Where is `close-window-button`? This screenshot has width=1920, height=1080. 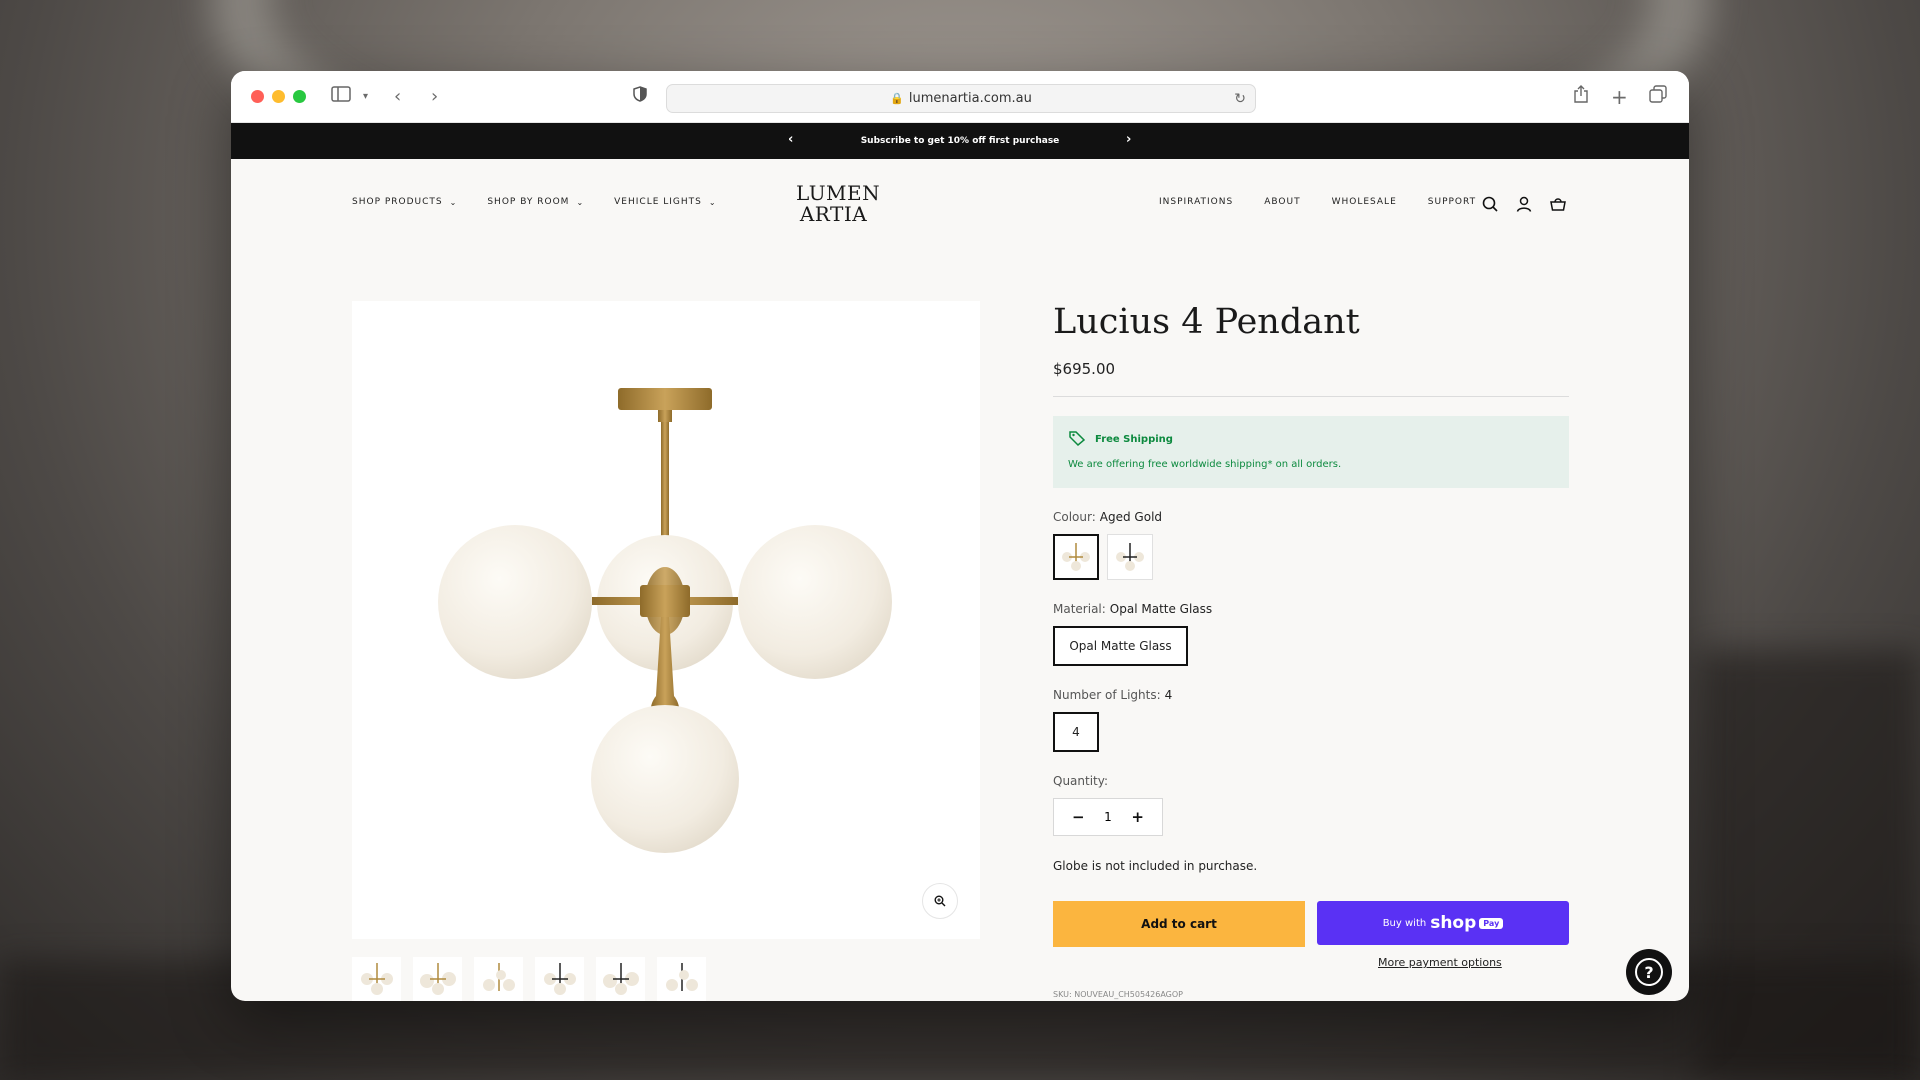 close-window-button is located at coordinates (257, 96).